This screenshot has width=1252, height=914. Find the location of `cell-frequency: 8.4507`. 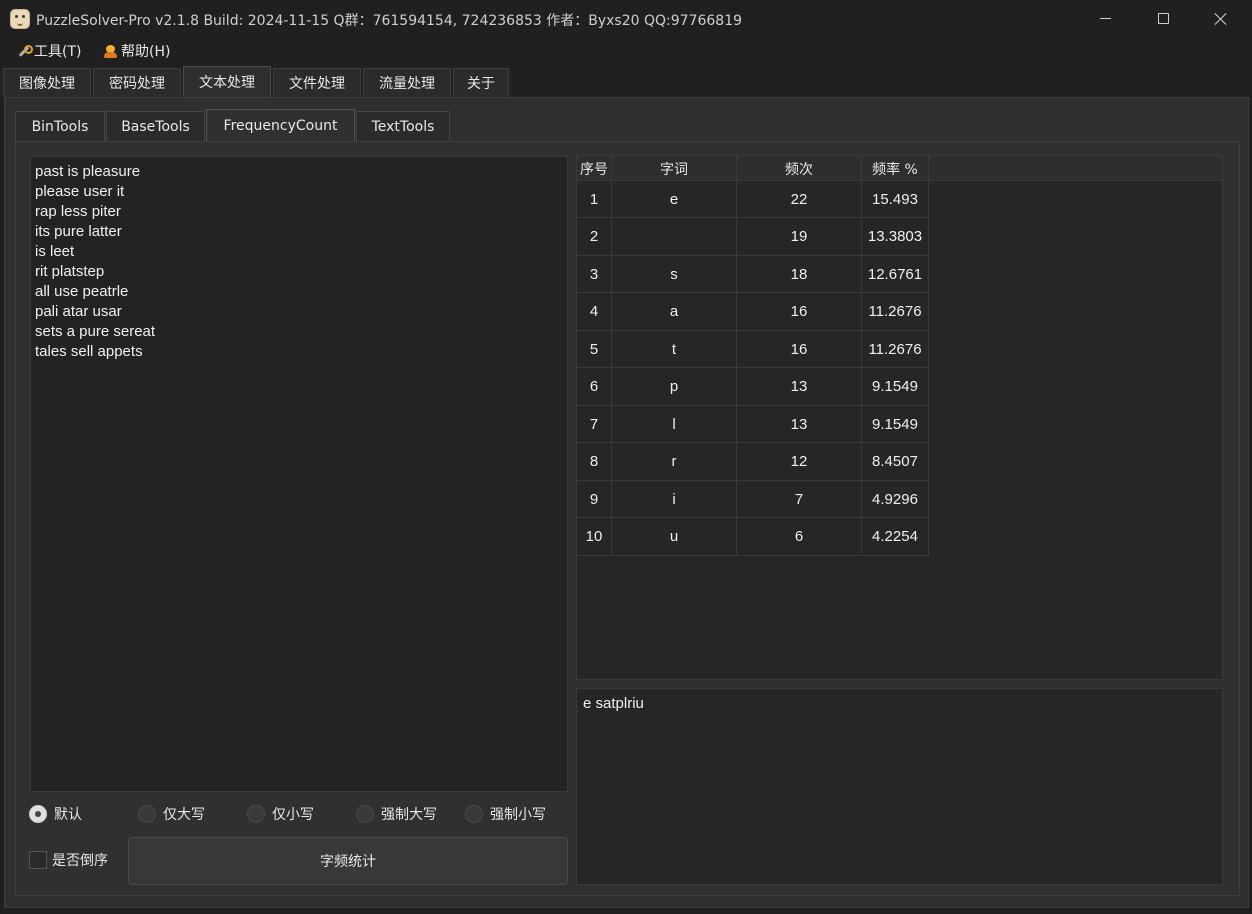

cell-frequency: 8.4507 is located at coordinates (895, 462).